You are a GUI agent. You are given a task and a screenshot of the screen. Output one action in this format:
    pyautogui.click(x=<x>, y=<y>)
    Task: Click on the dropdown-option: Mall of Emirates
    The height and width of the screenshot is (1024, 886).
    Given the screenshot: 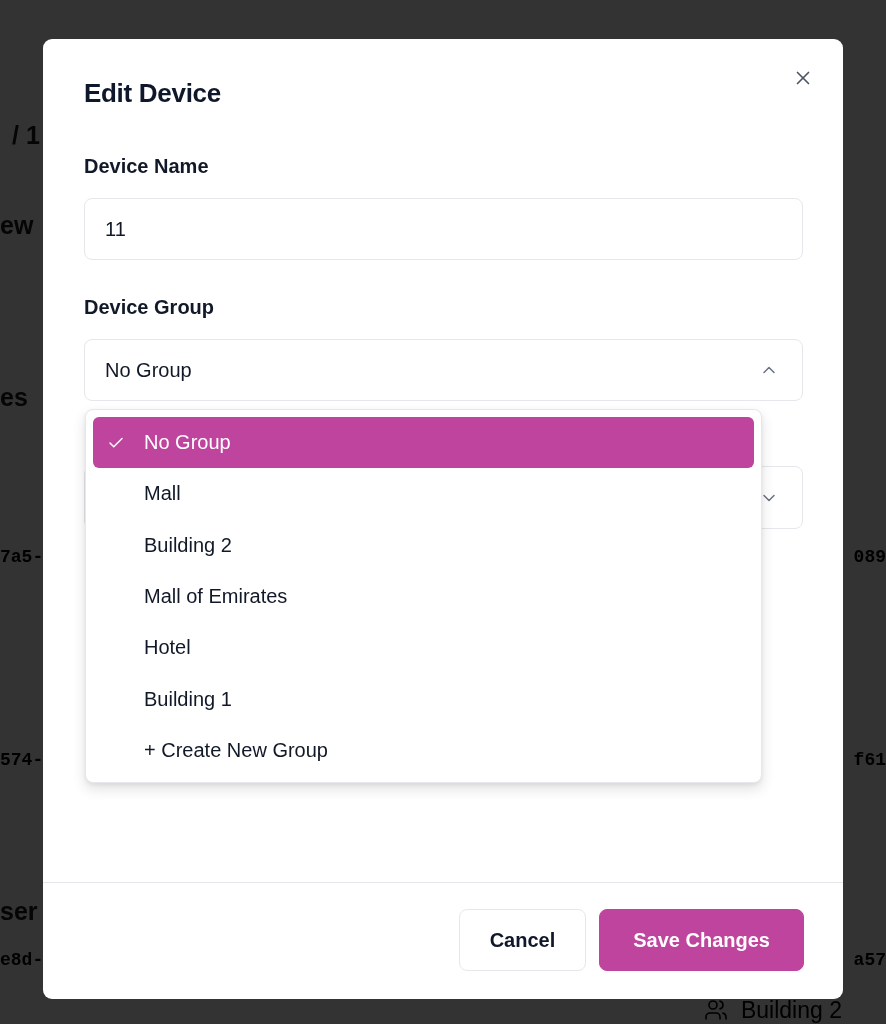 What is the action you would take?
    pyautogui.click(x=423, y=596)
    